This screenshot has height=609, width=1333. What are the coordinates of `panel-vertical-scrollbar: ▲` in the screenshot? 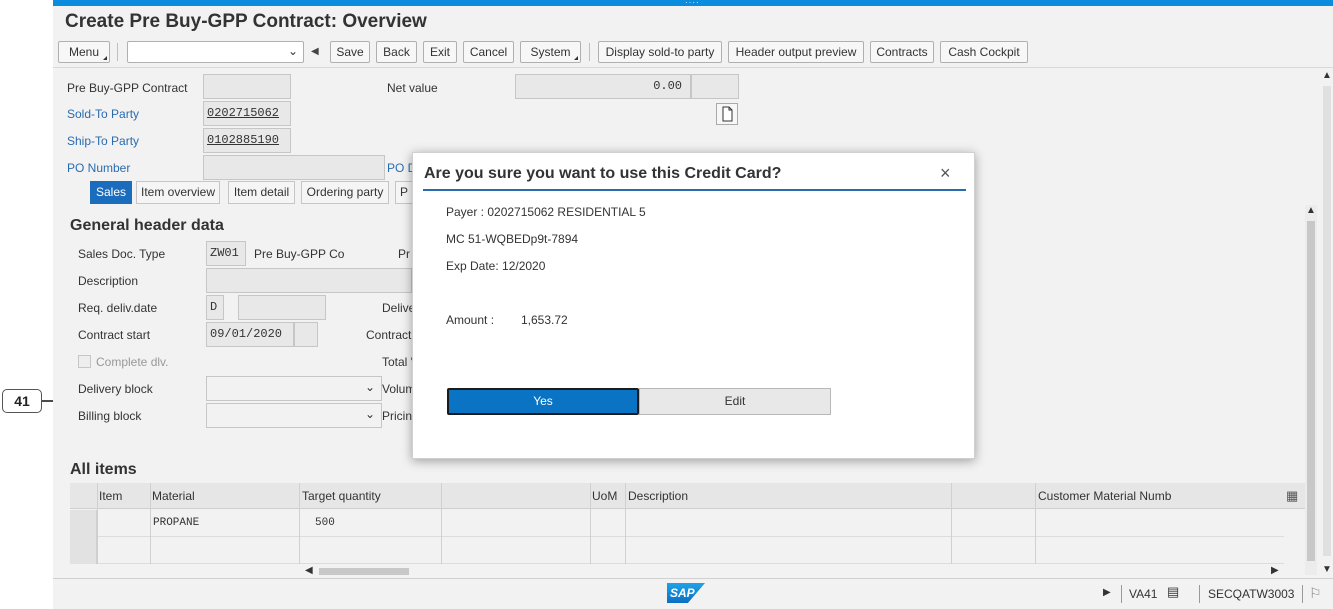 It's located at (1311, 390).